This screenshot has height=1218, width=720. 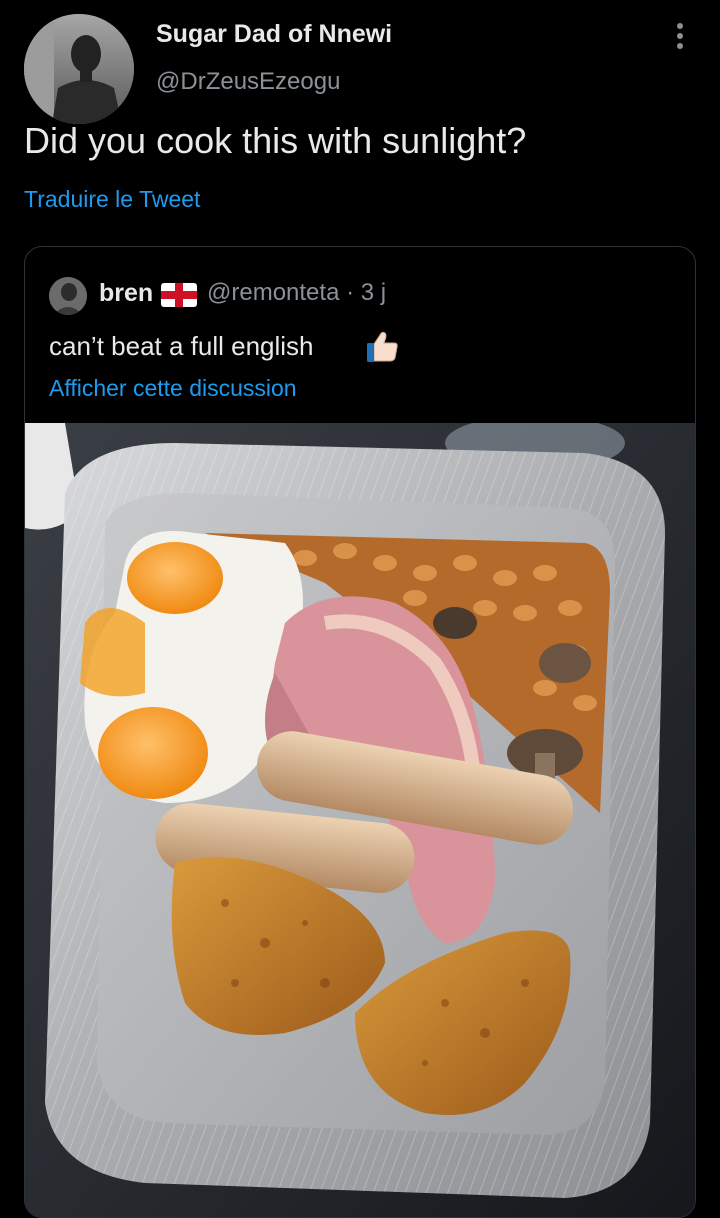 What do you see at coordinates (373, 292) in the screenshot?
I see `quoted-time: 3 j` at bounding box center [373, 292].